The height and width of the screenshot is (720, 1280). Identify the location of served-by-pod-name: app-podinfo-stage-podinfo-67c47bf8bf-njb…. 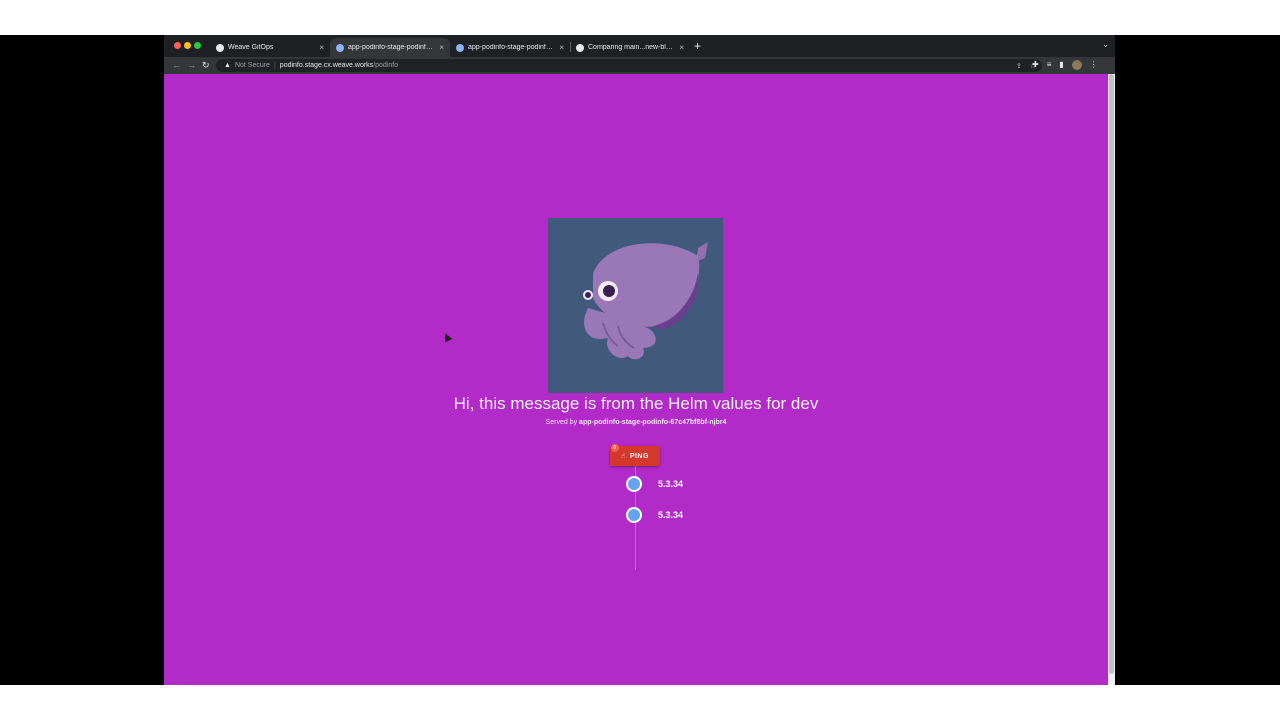
(653, 422).